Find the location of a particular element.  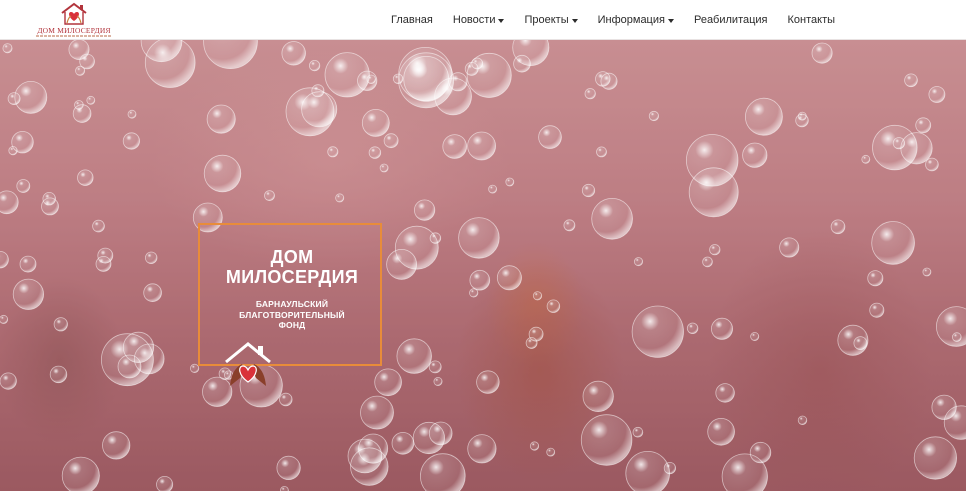

hero-subtitle-line: ФОНД is located at coordinates (292, 325).